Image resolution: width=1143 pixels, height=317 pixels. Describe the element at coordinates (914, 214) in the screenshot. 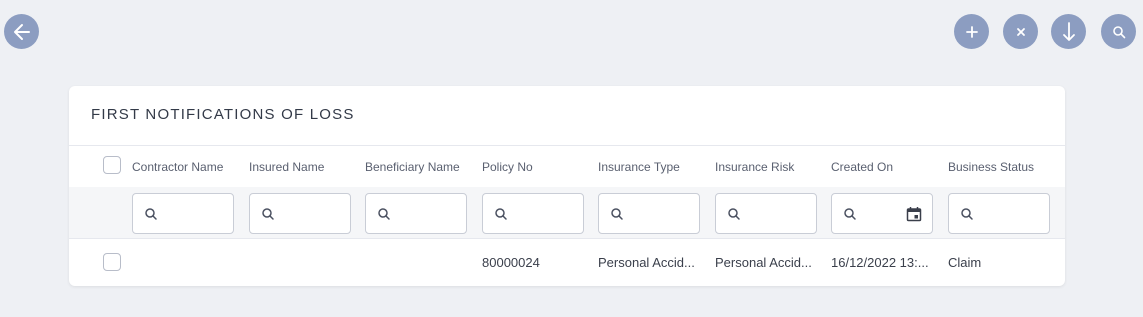

I see `calendar-icon` at that location.